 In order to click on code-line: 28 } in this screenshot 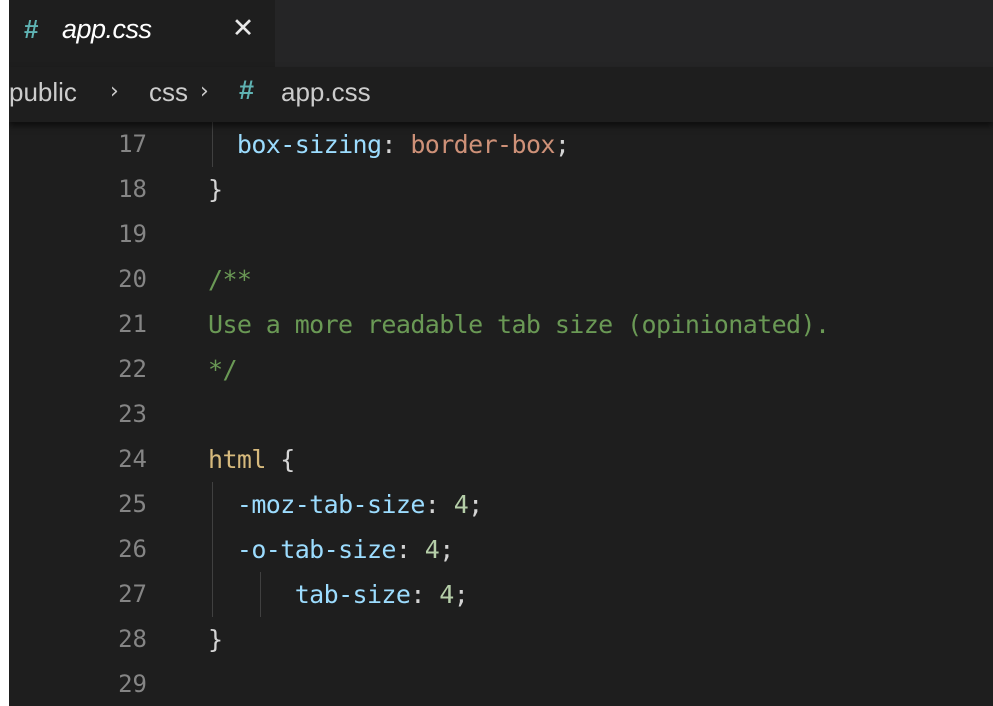, I will do `click(501, 639)`.